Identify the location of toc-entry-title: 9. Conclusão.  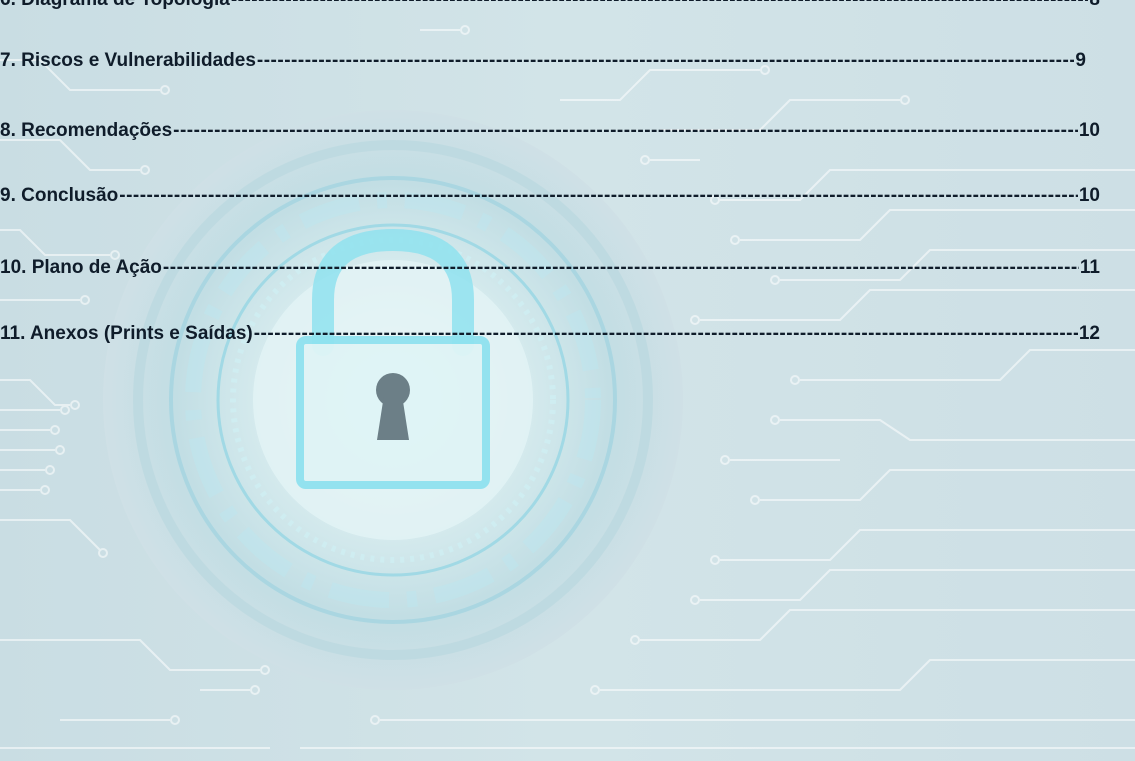
(59, 195).